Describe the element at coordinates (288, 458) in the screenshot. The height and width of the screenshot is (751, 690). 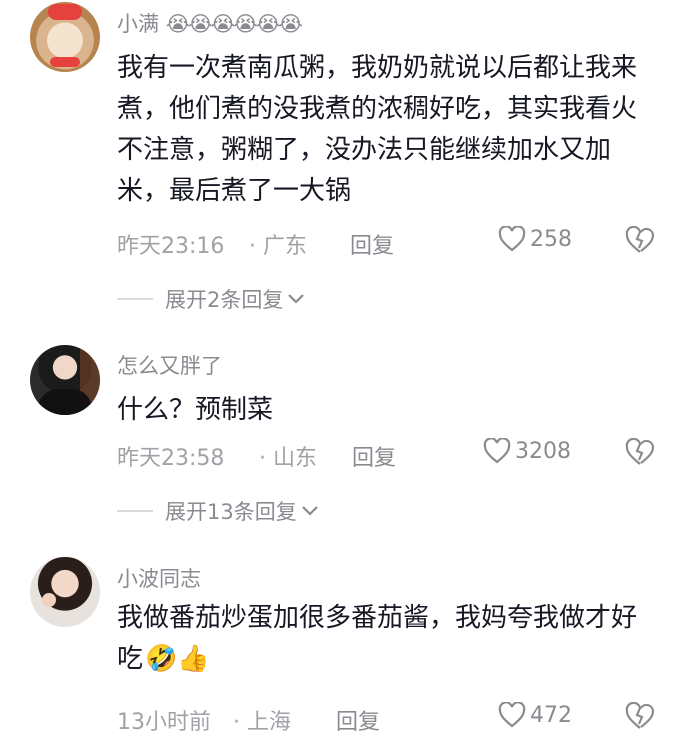
I see `comment-location: · 山东` at that location.